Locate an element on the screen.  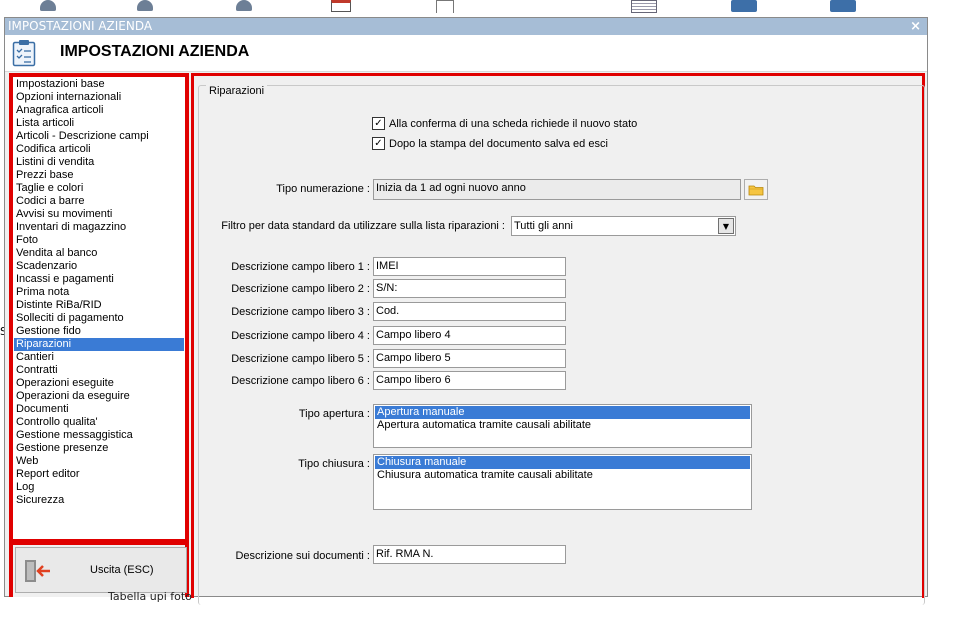
sidebar-item: Foto is located at coordinates (99, 240).